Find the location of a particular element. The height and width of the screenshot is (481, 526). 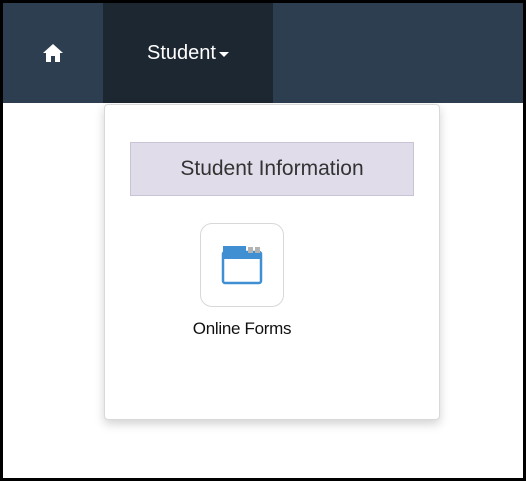

section-header-student-information: Student Information is located at coordinates (272, 169).